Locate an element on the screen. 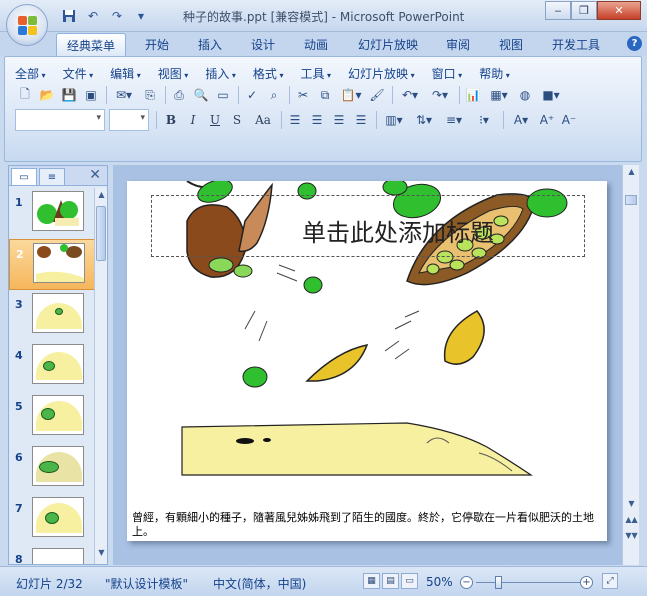  justify-icon: ☰ is located at coordinates (361, 120).